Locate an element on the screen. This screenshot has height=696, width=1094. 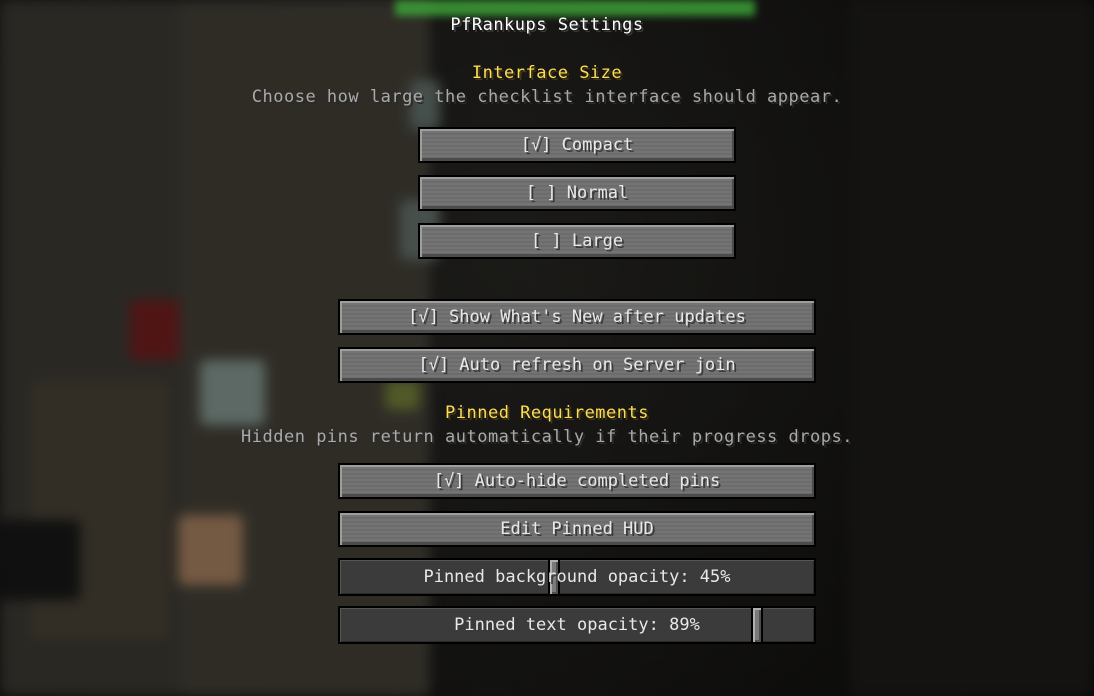
edit-pinned-hud-button: Edit Pinned HUD is located at coordinates (577, 529).